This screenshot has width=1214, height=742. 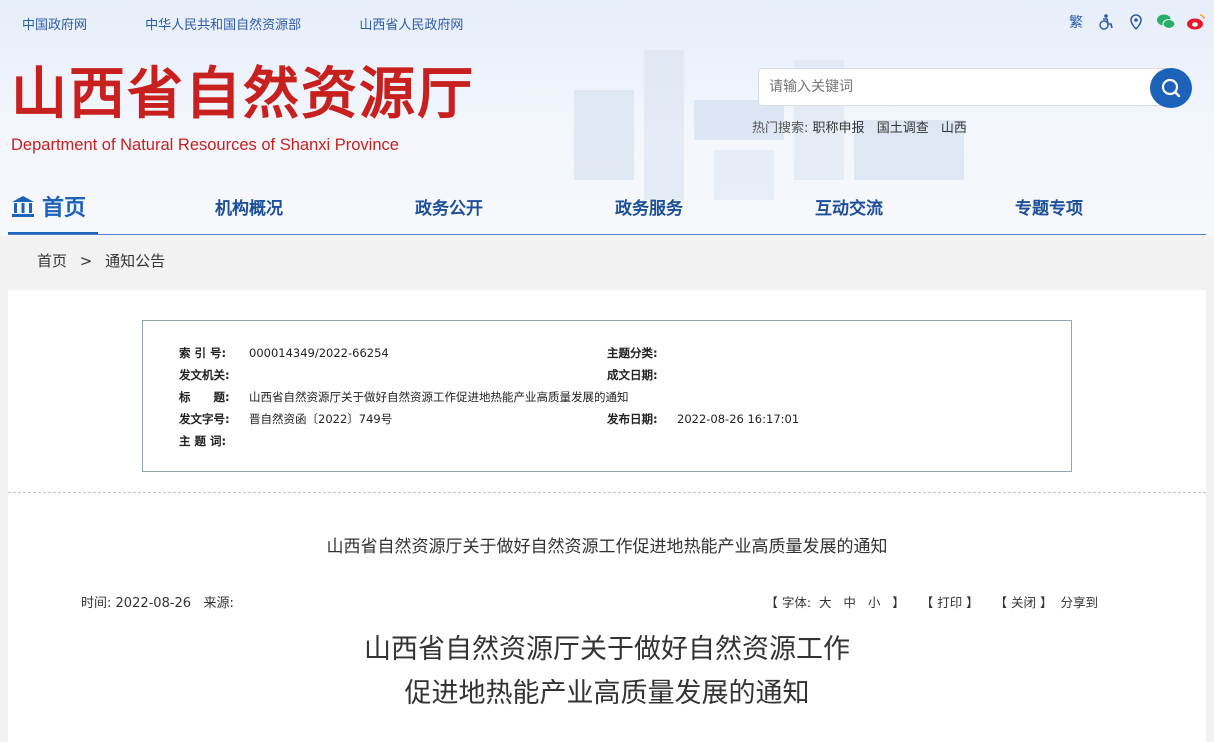 I want to click on meta-issuer: 发文机关:, so click(x=214, y=375).